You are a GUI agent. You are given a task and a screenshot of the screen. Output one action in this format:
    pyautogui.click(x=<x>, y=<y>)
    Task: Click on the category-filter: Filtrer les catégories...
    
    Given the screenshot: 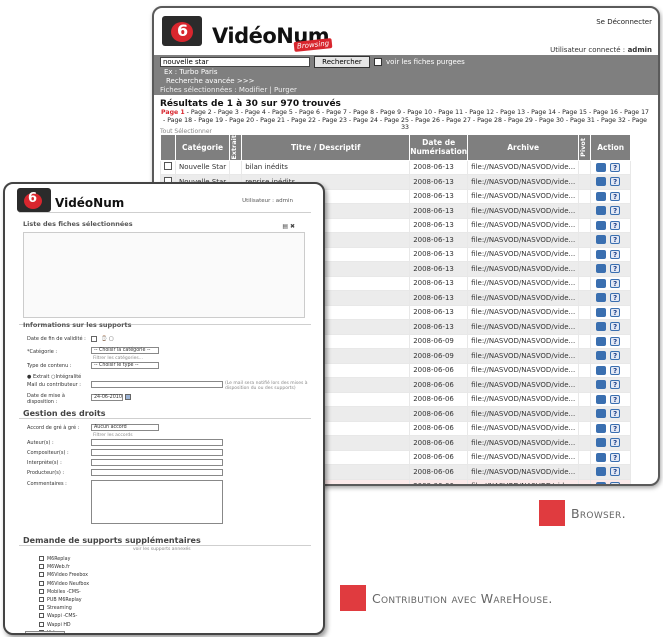 What is the action you would take?
    pyautogui.click(x=118, y=358)
    